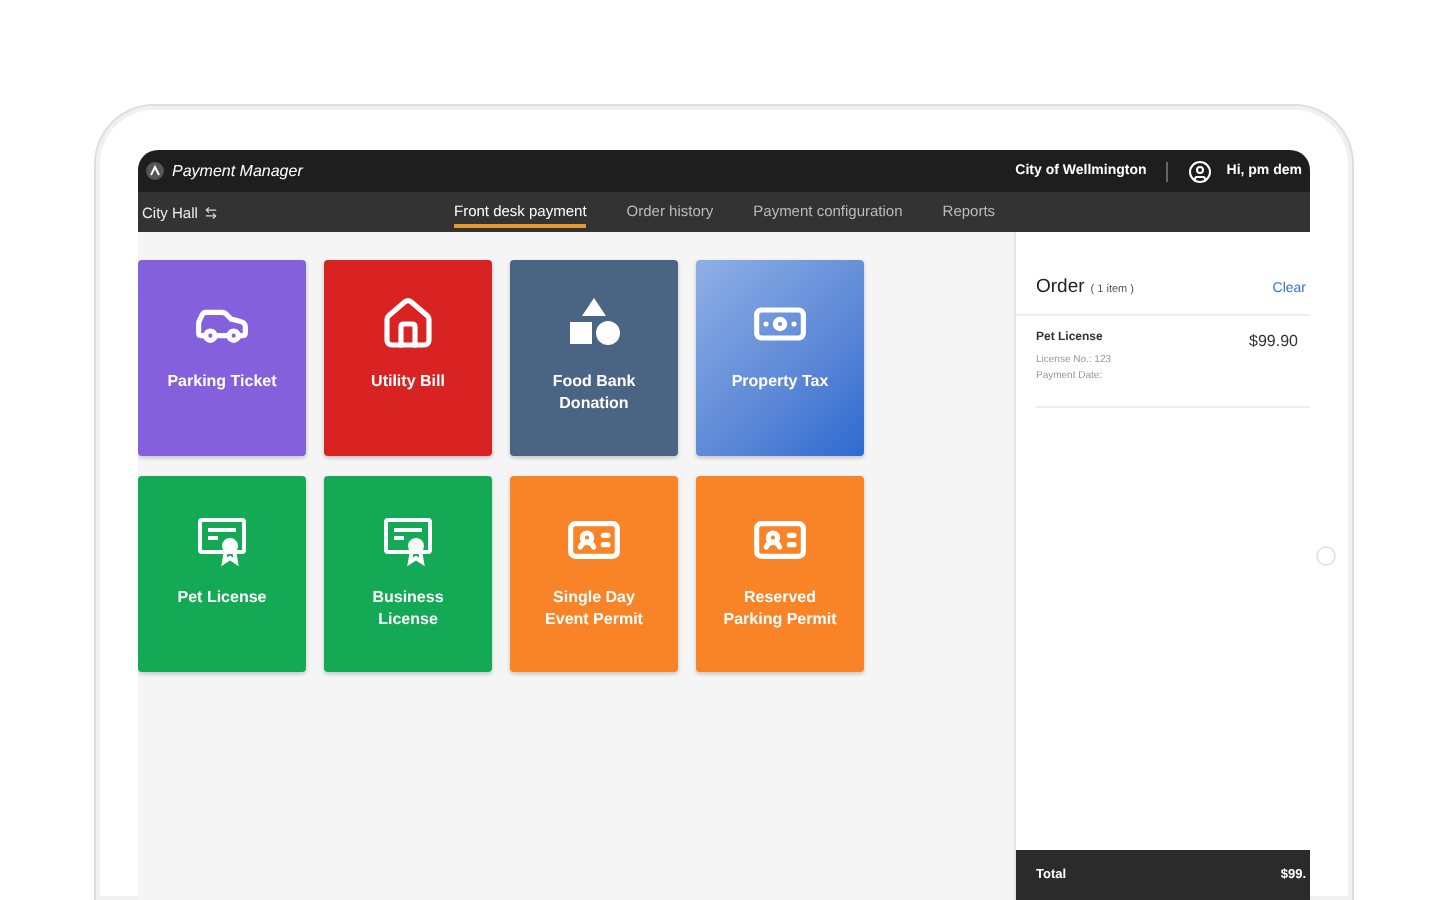 This screenshot has width=1434, height=900. Describe the element at coordinates (237, 171) in the screenshot. I see `app-title: Payment Manager` at that location.